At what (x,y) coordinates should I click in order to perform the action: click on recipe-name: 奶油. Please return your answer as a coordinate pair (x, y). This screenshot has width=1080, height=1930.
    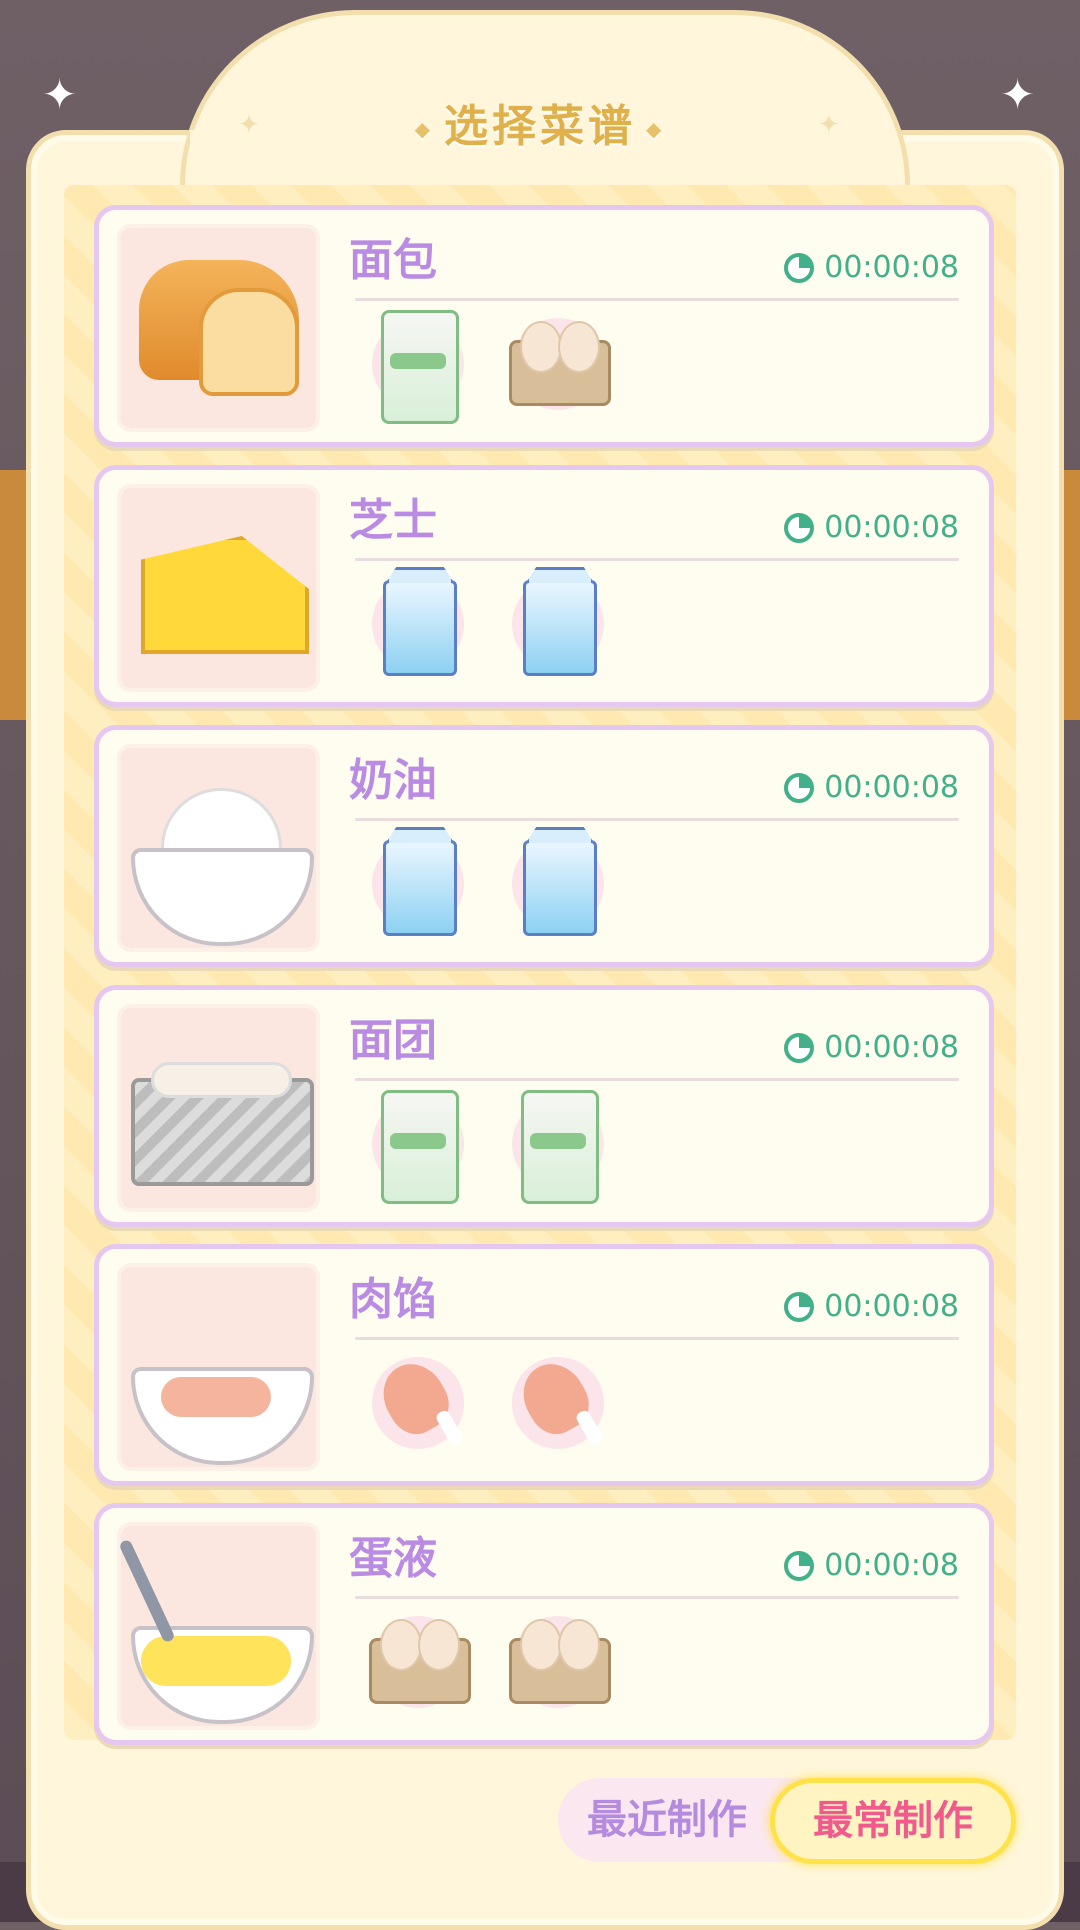
    Looking at the image, I should click on (393, 780).